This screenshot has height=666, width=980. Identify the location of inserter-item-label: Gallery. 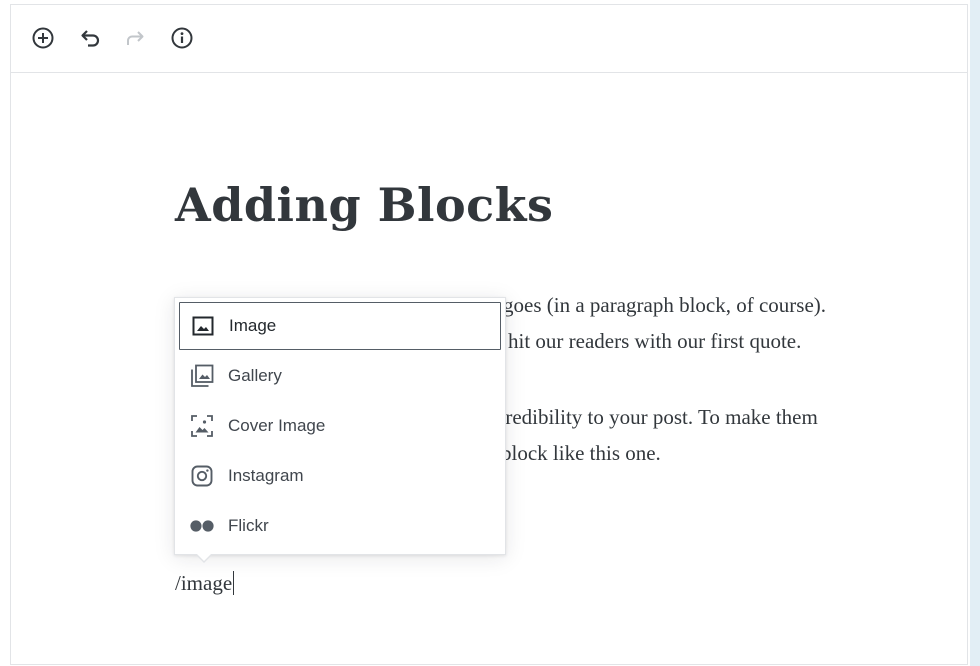
(255, 375).